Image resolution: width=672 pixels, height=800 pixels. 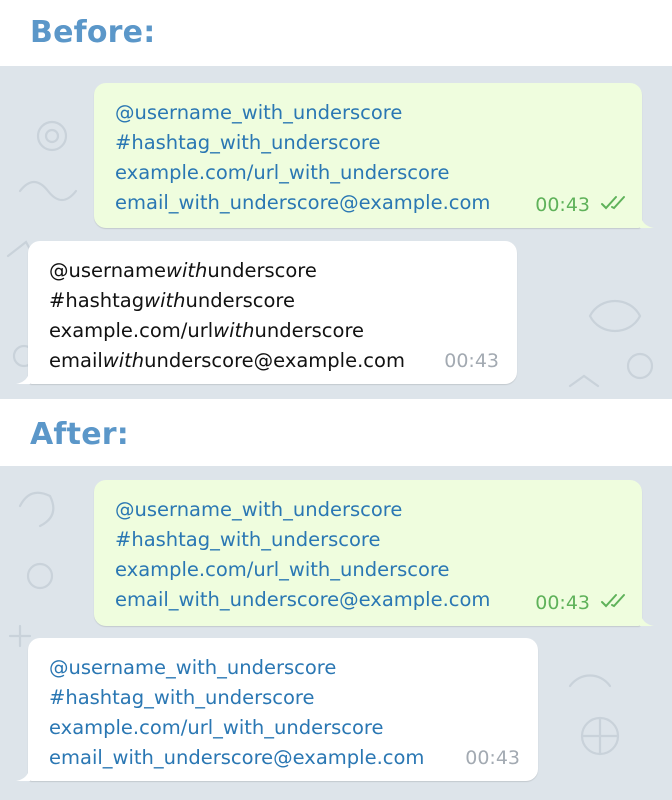 What do you see at coordinates (172, 300) in the screenshot?
I see `message-line-hashtag: #hashtagwithunderscore` at bounding box center [172, 300].